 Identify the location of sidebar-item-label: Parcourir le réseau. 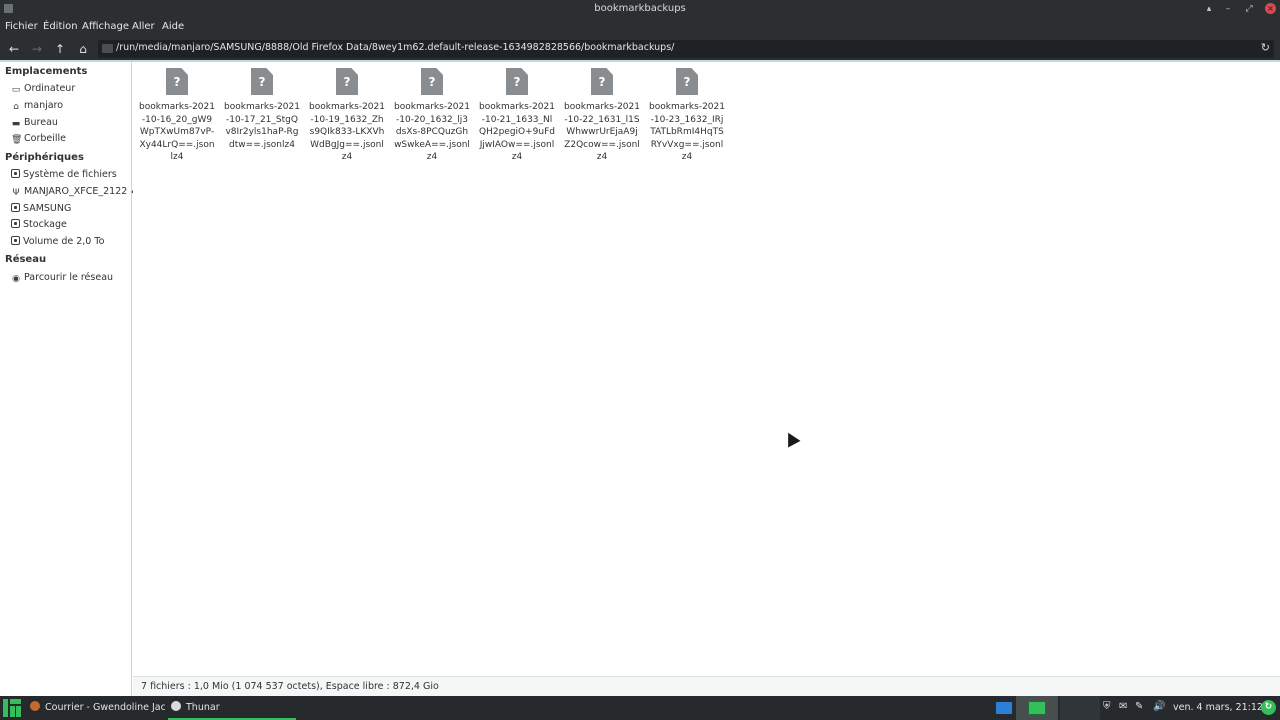
(69, 277).